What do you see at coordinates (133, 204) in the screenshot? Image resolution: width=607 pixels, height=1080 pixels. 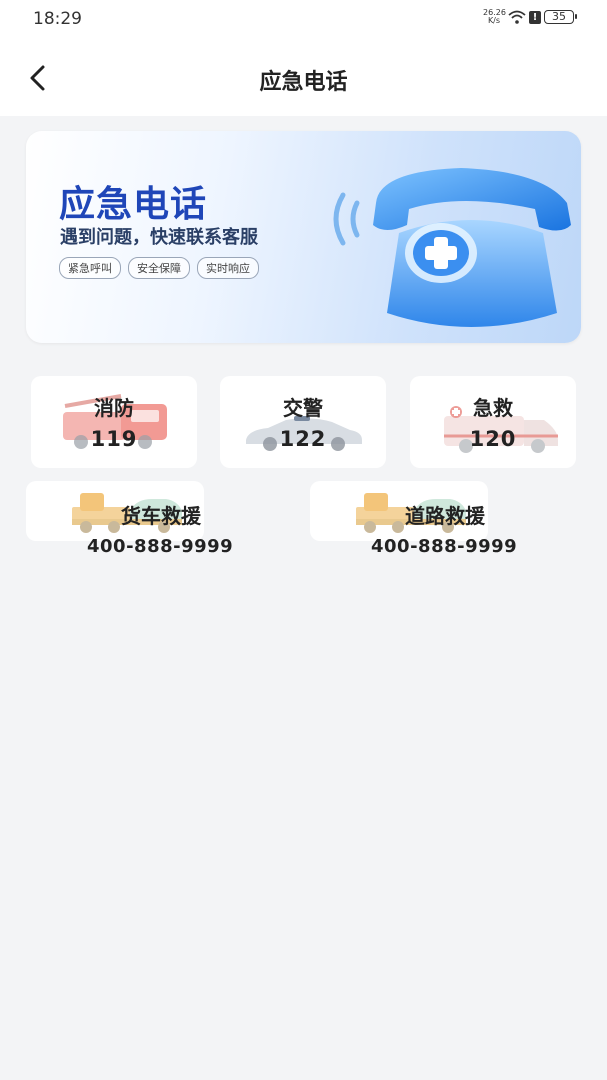 I see `banner-title: 应急电话` at bounding box center [133, 204].